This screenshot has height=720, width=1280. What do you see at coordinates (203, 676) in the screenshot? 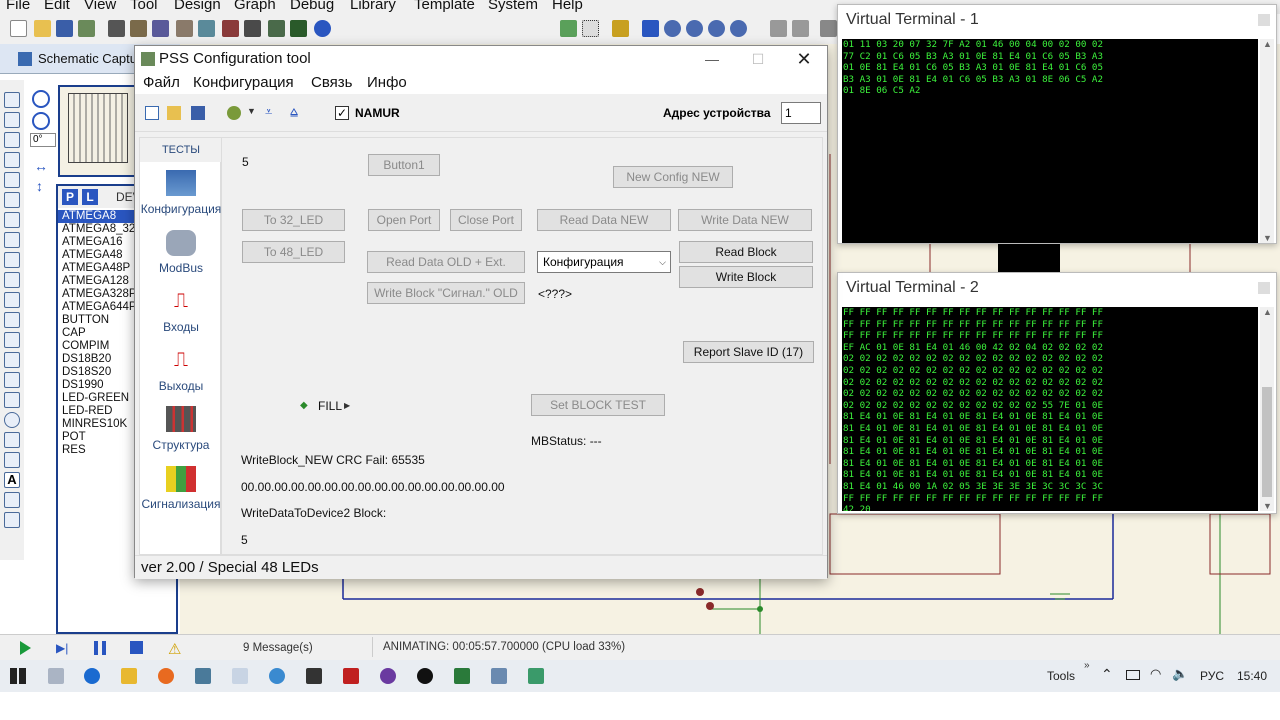
I see `network-app-icon` at bounding box center [203, 676].